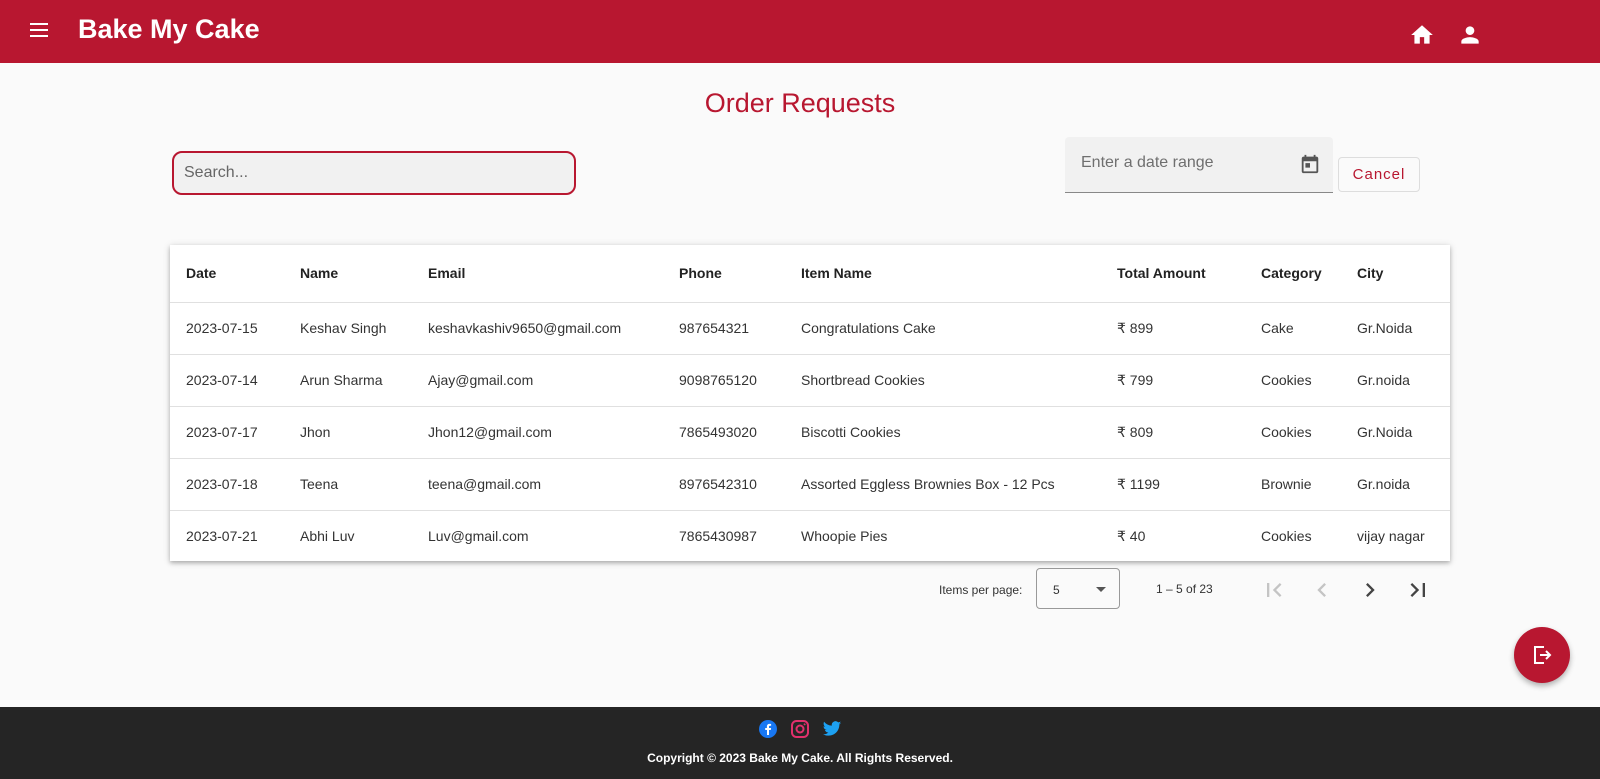  What do you see at coordinates (718, 432) in the screenshot?
I see `cell-phone: 7865493020` at bounding box center [718, 432].